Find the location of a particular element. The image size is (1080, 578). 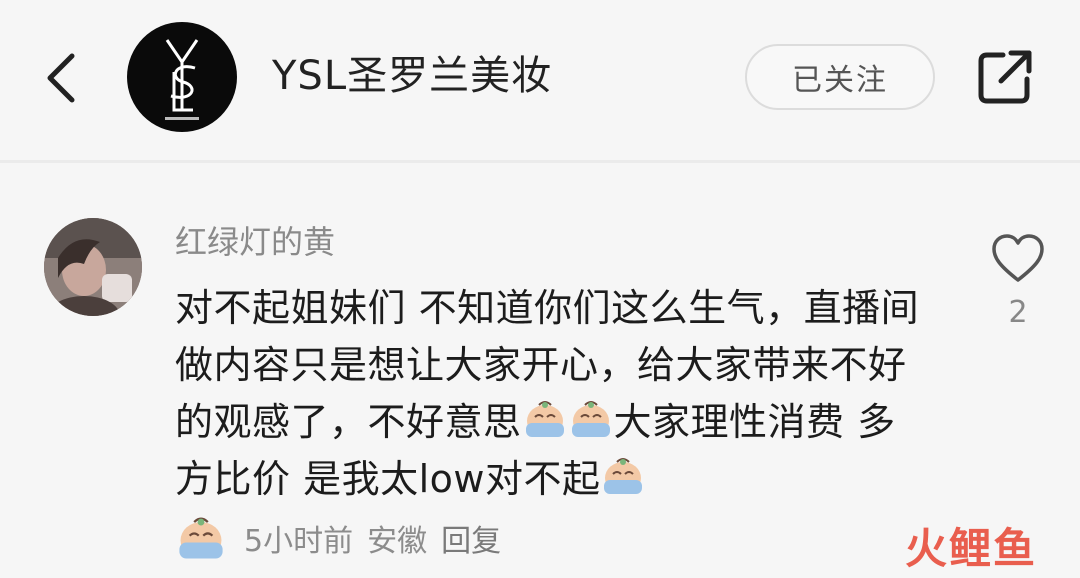

brand-avatar is located at coordinates (182, 77).